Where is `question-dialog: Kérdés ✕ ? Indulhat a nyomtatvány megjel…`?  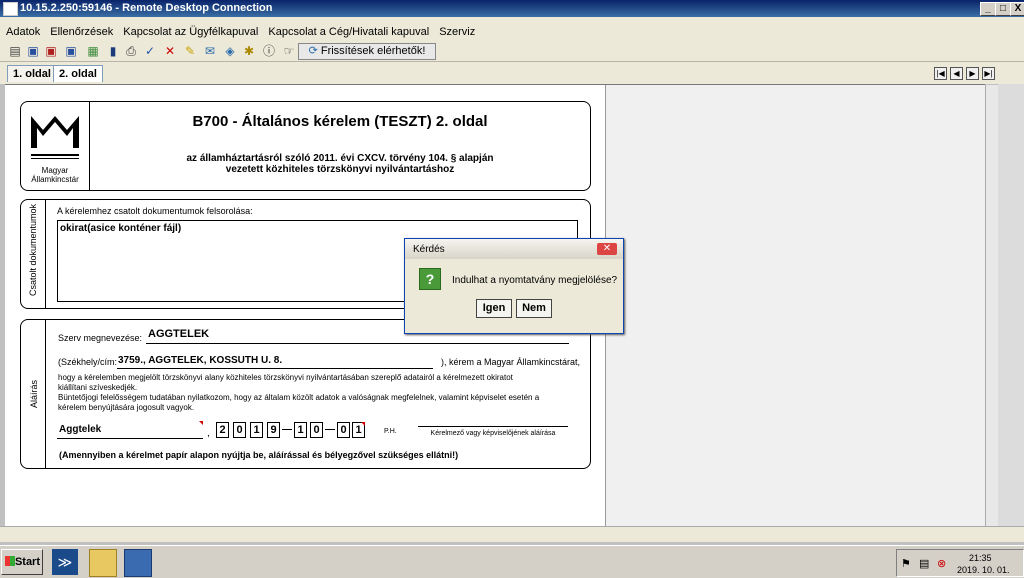 question-dialog: Kérdés ✕ ? Indulhat a nyomtatvány megjel… is located at coordinates (514, 286).